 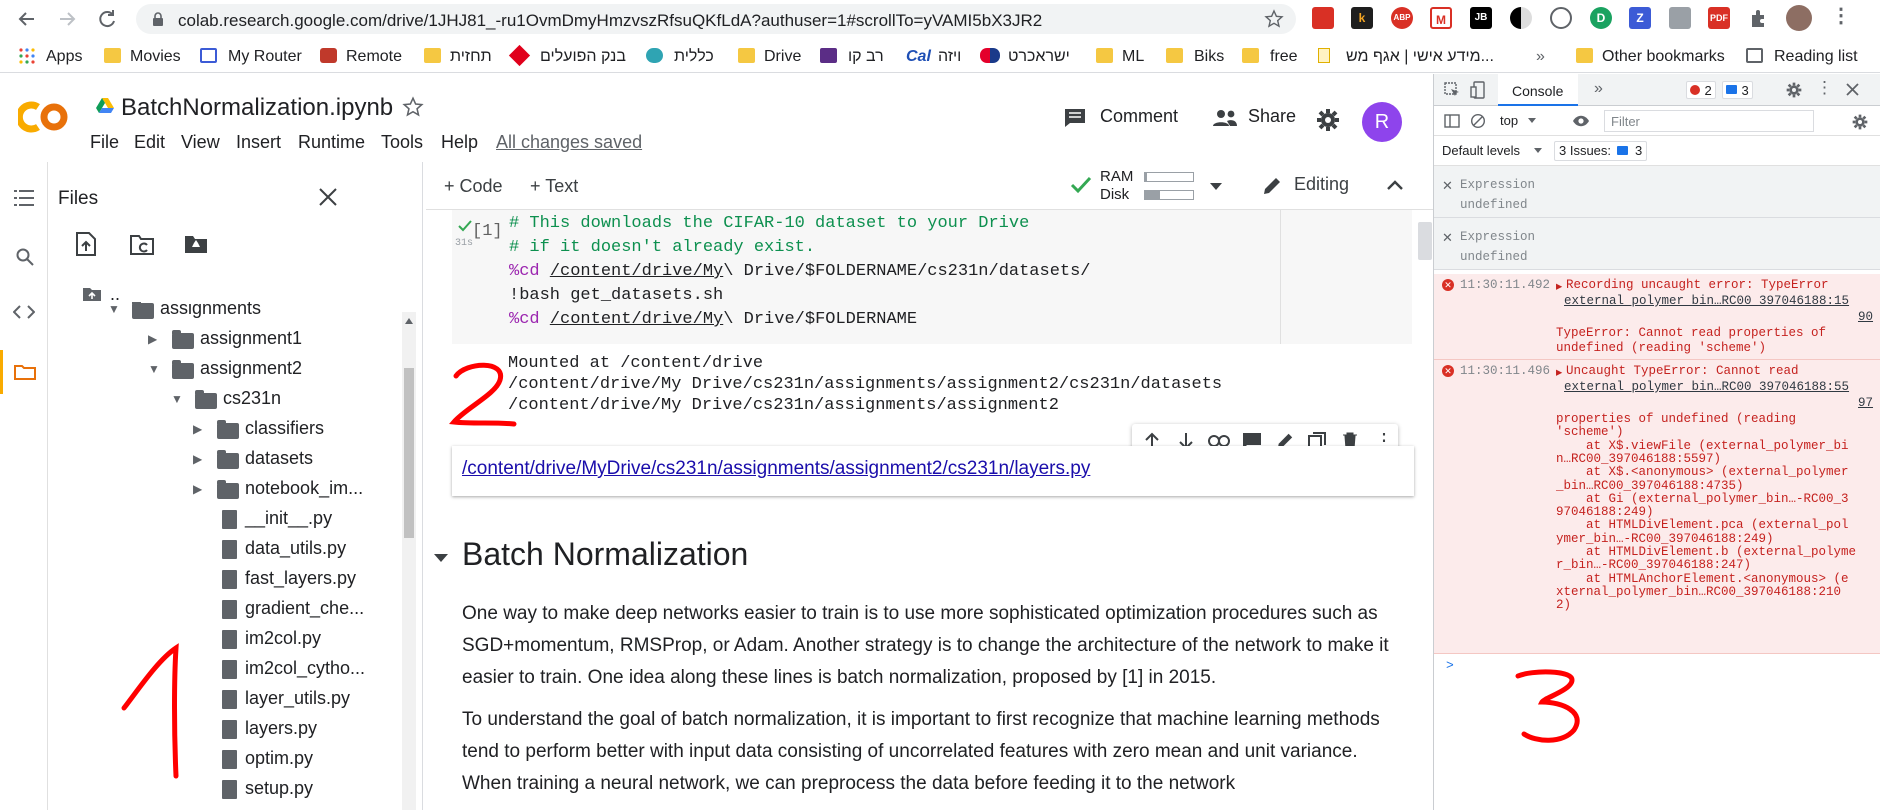 I want to click on menu-edit: Edit, so click(x=149, y=142).